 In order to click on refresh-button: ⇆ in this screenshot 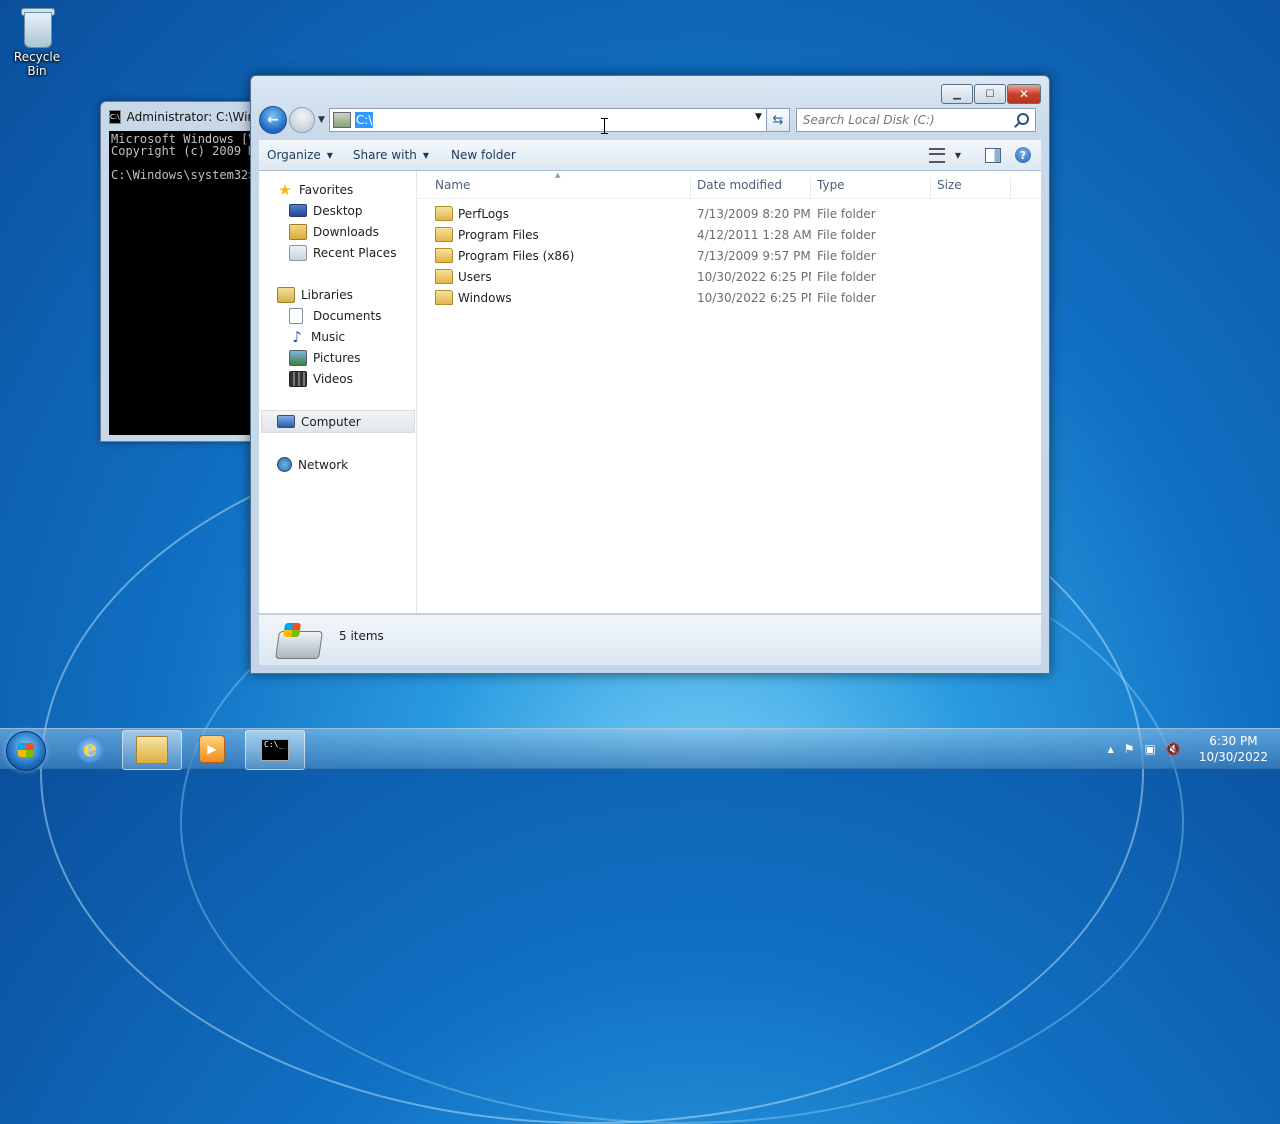, I will do `click(778, 120)`.